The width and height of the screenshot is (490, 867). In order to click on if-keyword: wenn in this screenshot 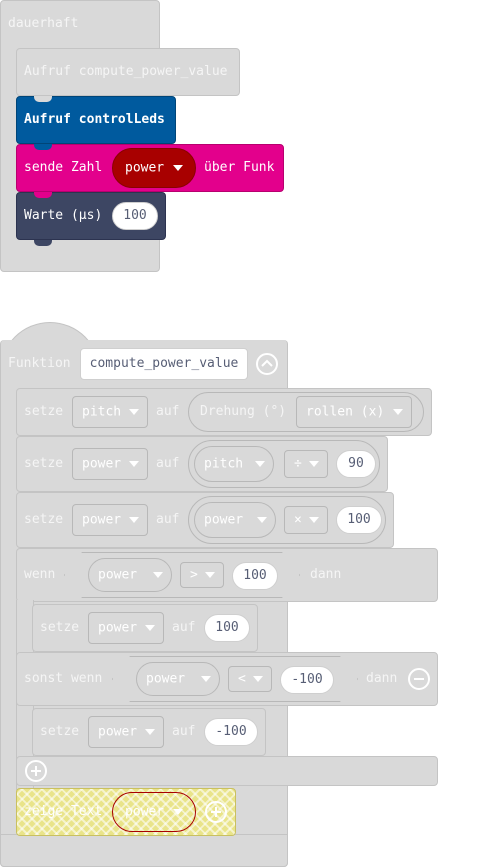, I will do `click(40, 574)`.